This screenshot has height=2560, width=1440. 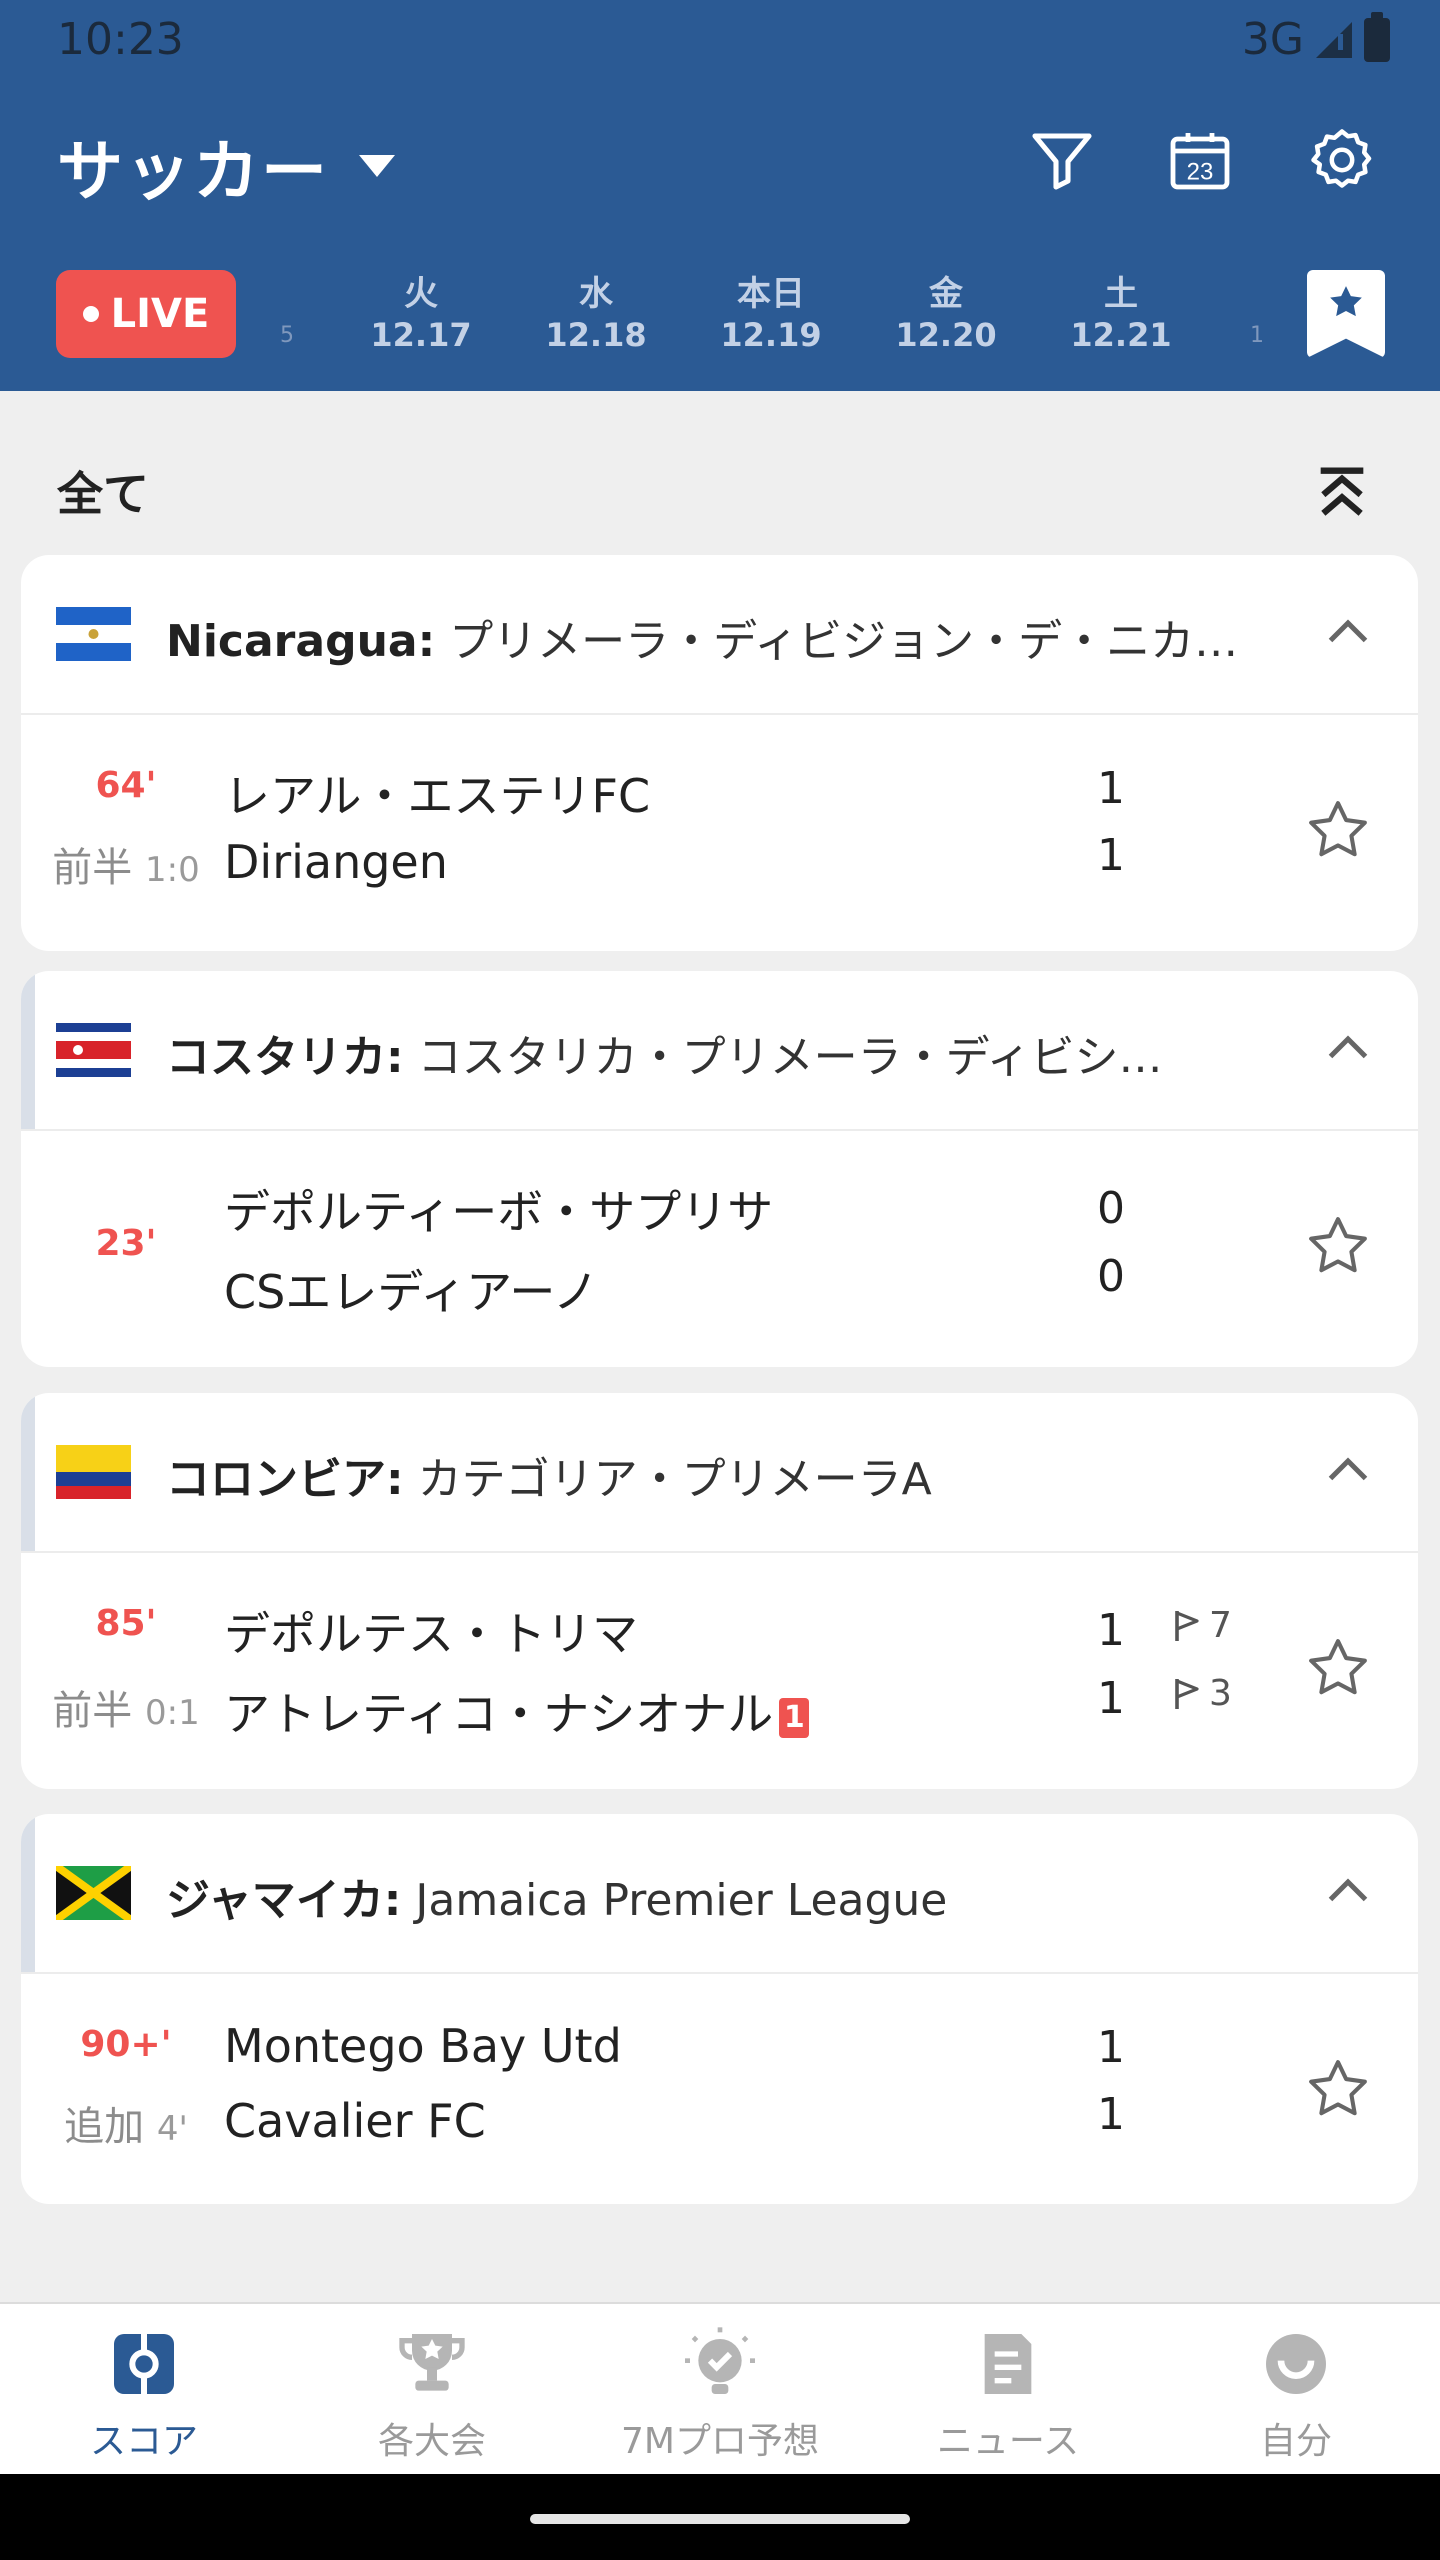 I want to click on calendar-button: 23, so click(x=1200, y=160).